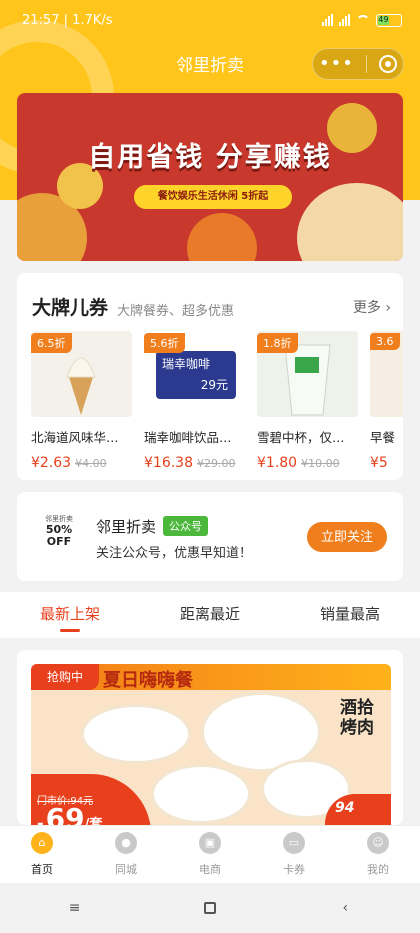  I want to click on nav-home: ⌂ 首页, so click(42, 854).